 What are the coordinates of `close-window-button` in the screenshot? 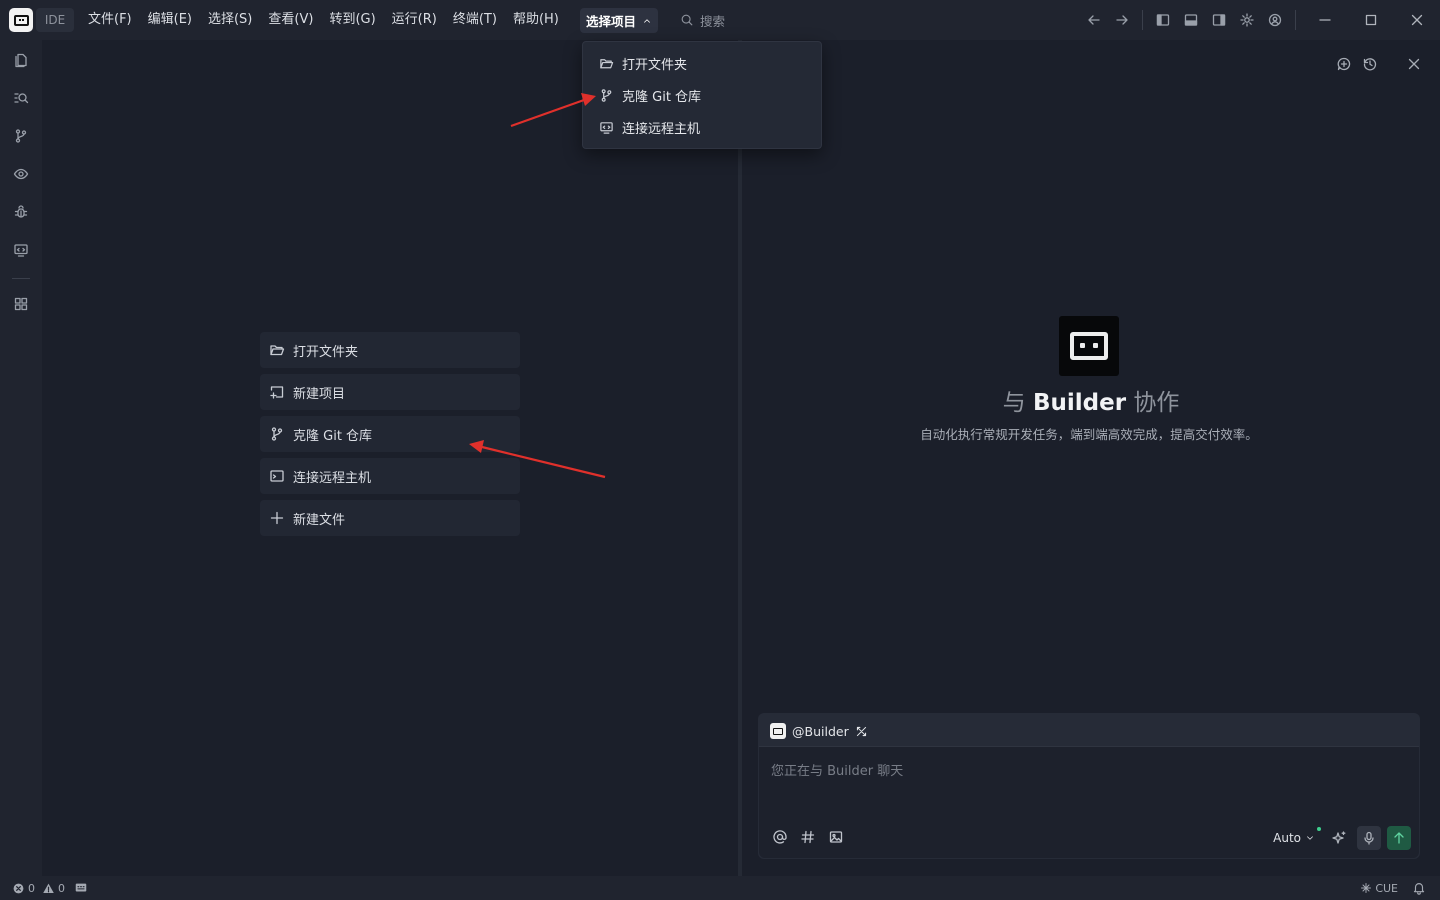 It's located at (1417, 20).